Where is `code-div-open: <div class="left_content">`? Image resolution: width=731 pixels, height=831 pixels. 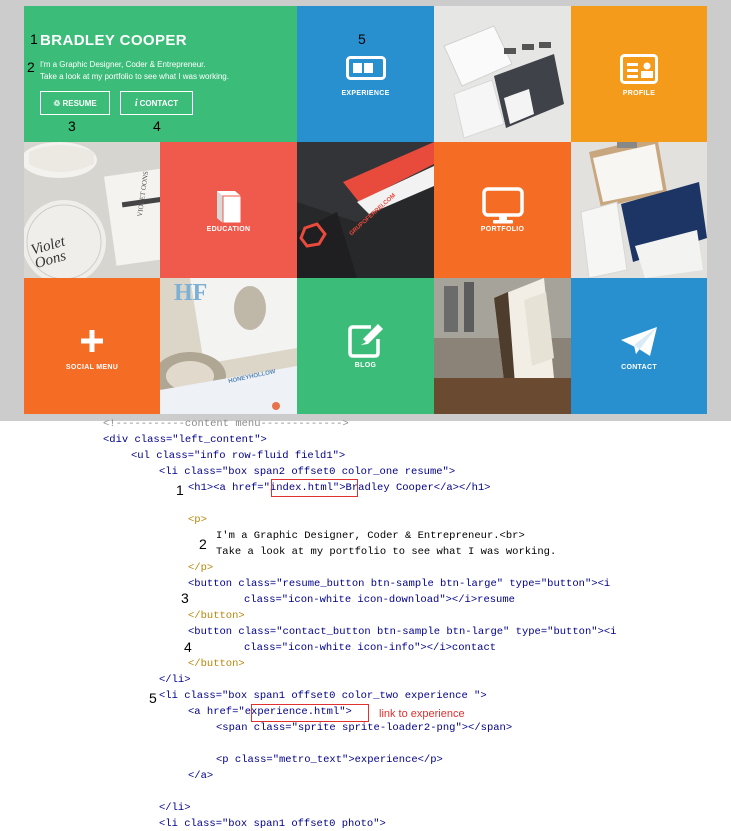 code-div-open: <div class="left_content"> is located at coordinates (185, 440).